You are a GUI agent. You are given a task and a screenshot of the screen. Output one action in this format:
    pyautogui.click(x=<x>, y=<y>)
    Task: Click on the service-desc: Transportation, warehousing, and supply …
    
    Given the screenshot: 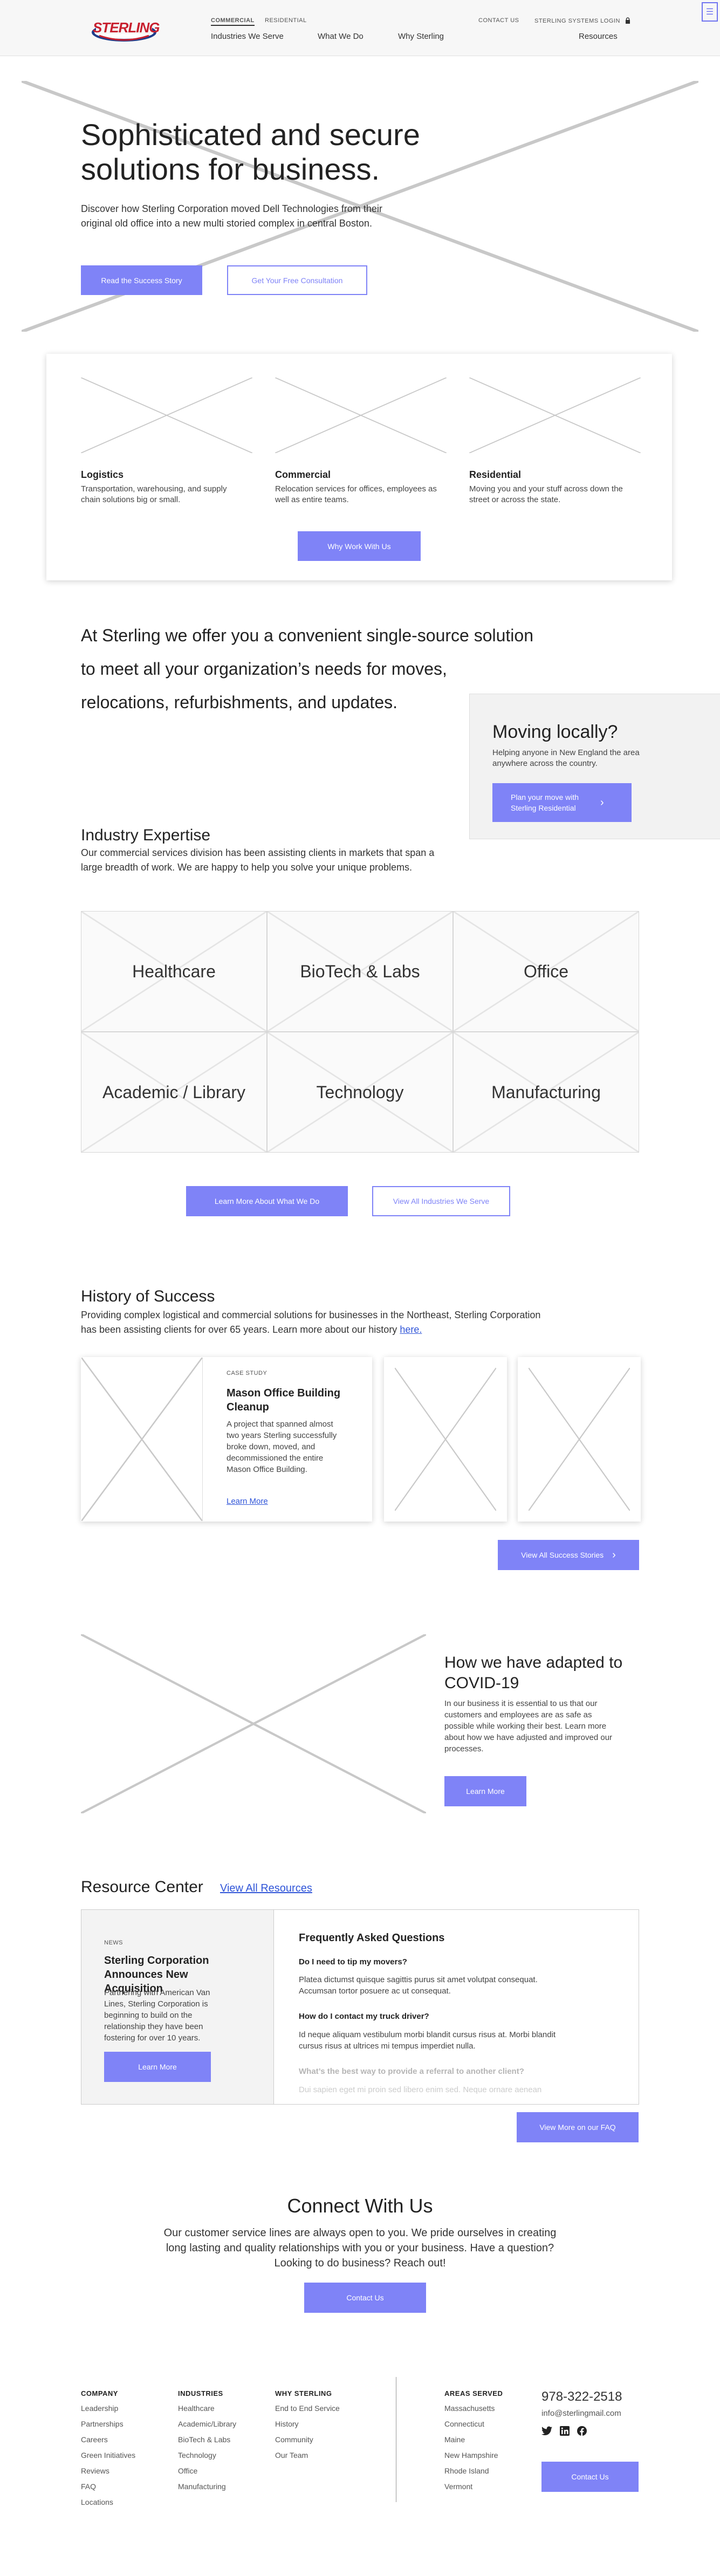 What is the action you would take?
    pyautogui.click(x=154, y=494)
    